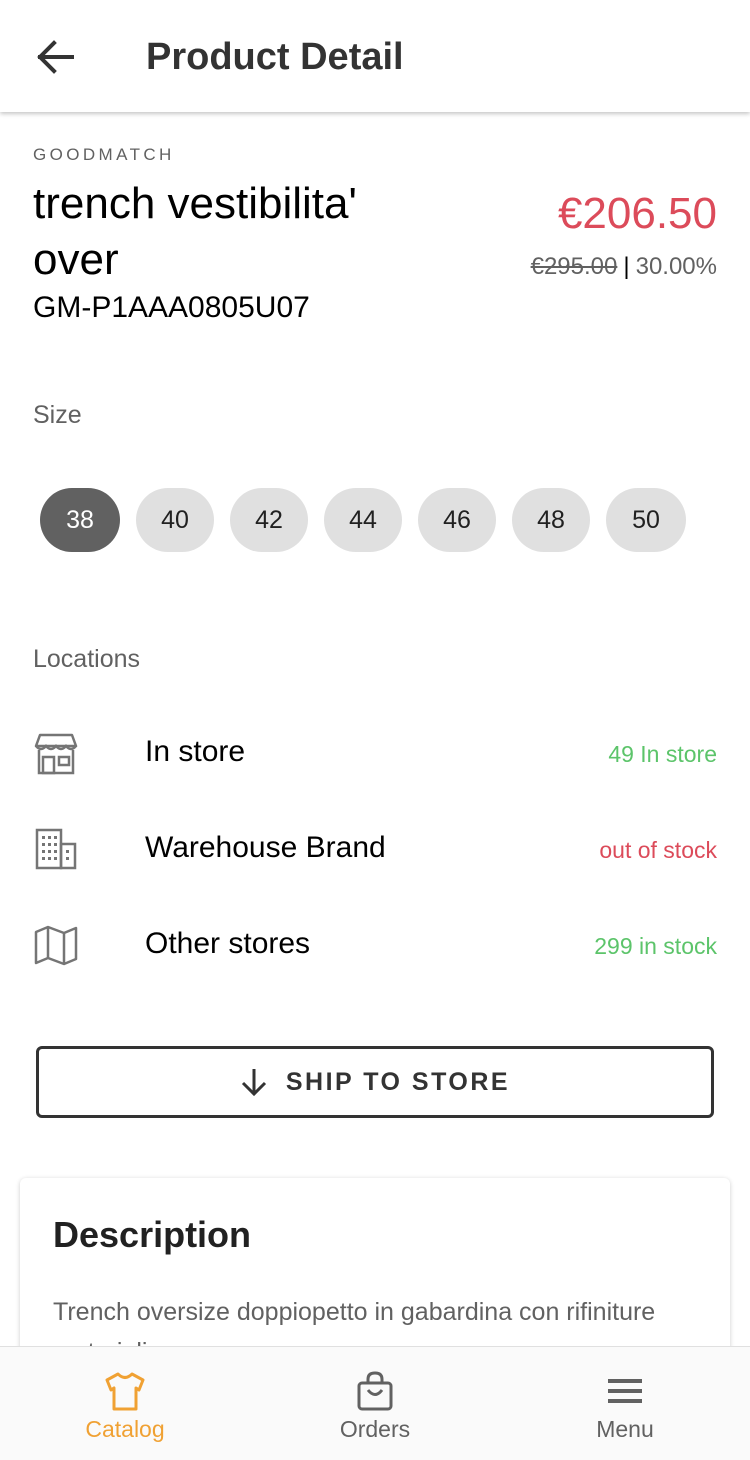  What do you see at coordinates (56, 849) in the screenshot?
I see `building-icon` at bounding box center [56, 849].